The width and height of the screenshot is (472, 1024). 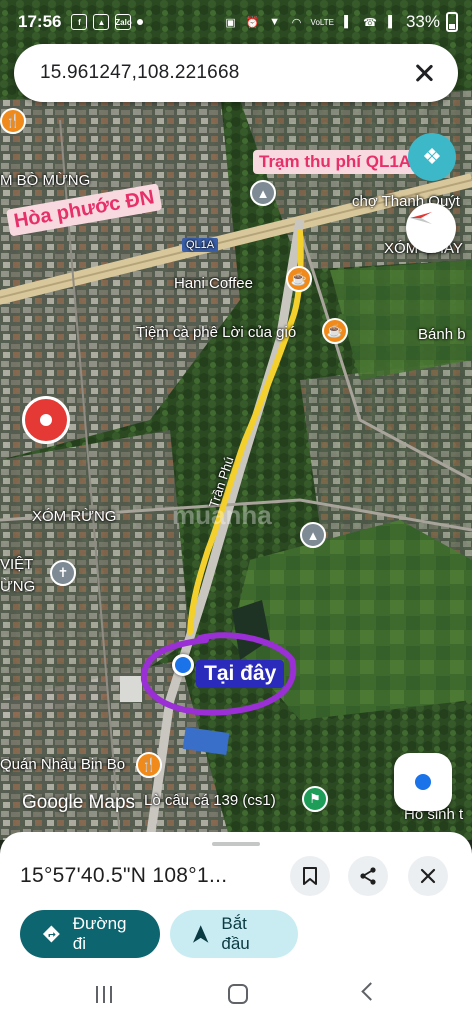 I want to click on place-label: Bánh b, so click(x=442, y=334).